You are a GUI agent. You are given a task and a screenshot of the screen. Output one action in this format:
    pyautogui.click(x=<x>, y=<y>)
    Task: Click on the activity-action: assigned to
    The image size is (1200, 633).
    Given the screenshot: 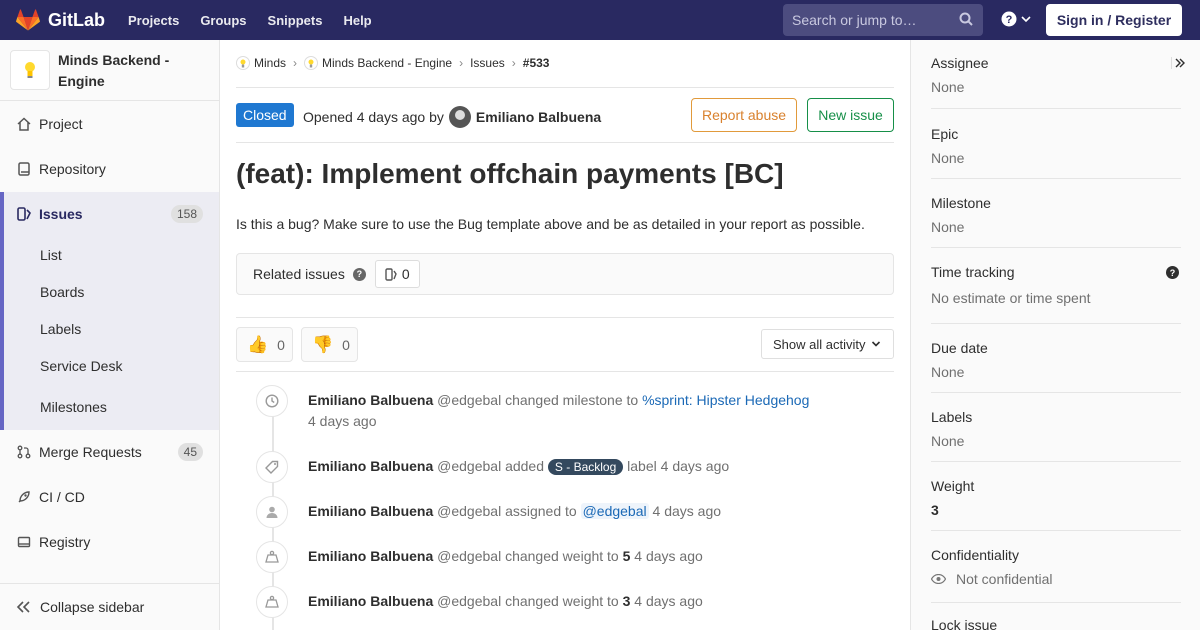 What is the action you would take?
    pyautogui.click(x=541, y=511)
    